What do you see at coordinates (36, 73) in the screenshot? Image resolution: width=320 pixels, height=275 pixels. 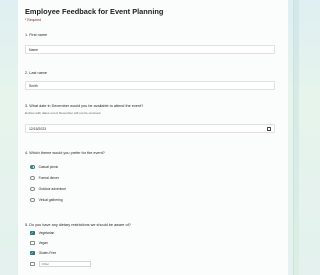 I see `question-title: 2. Last name` at bounding box center [36, 73].